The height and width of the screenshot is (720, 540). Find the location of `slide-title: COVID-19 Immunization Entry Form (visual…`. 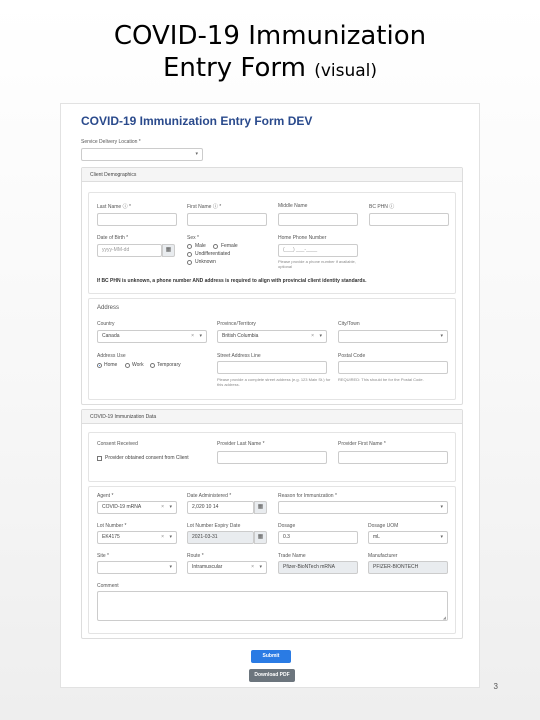

slide-title: COVID-19 Immunization Entry Form (visual… is located at coordinates (270, 53).